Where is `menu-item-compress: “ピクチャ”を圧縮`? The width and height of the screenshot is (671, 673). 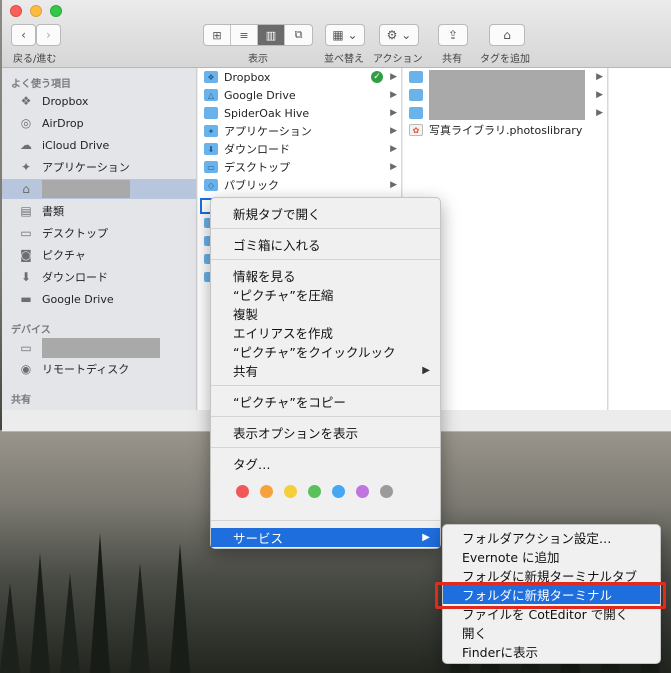 menu-item-compress: “ピクチャ”を圧縮 is located at coordinates (325, 294).